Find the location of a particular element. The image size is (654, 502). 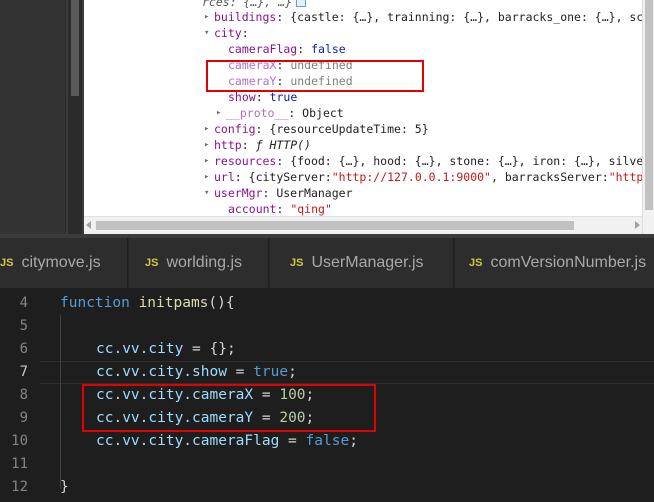

tree-row-account: account: "qing" is located at coordinates (280, 209).